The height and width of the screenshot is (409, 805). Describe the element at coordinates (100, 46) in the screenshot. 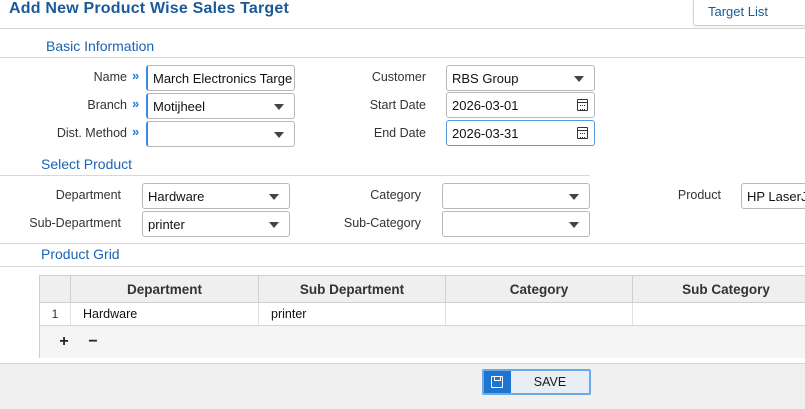

I see `basic-information-heading: Basic Information` at that location.